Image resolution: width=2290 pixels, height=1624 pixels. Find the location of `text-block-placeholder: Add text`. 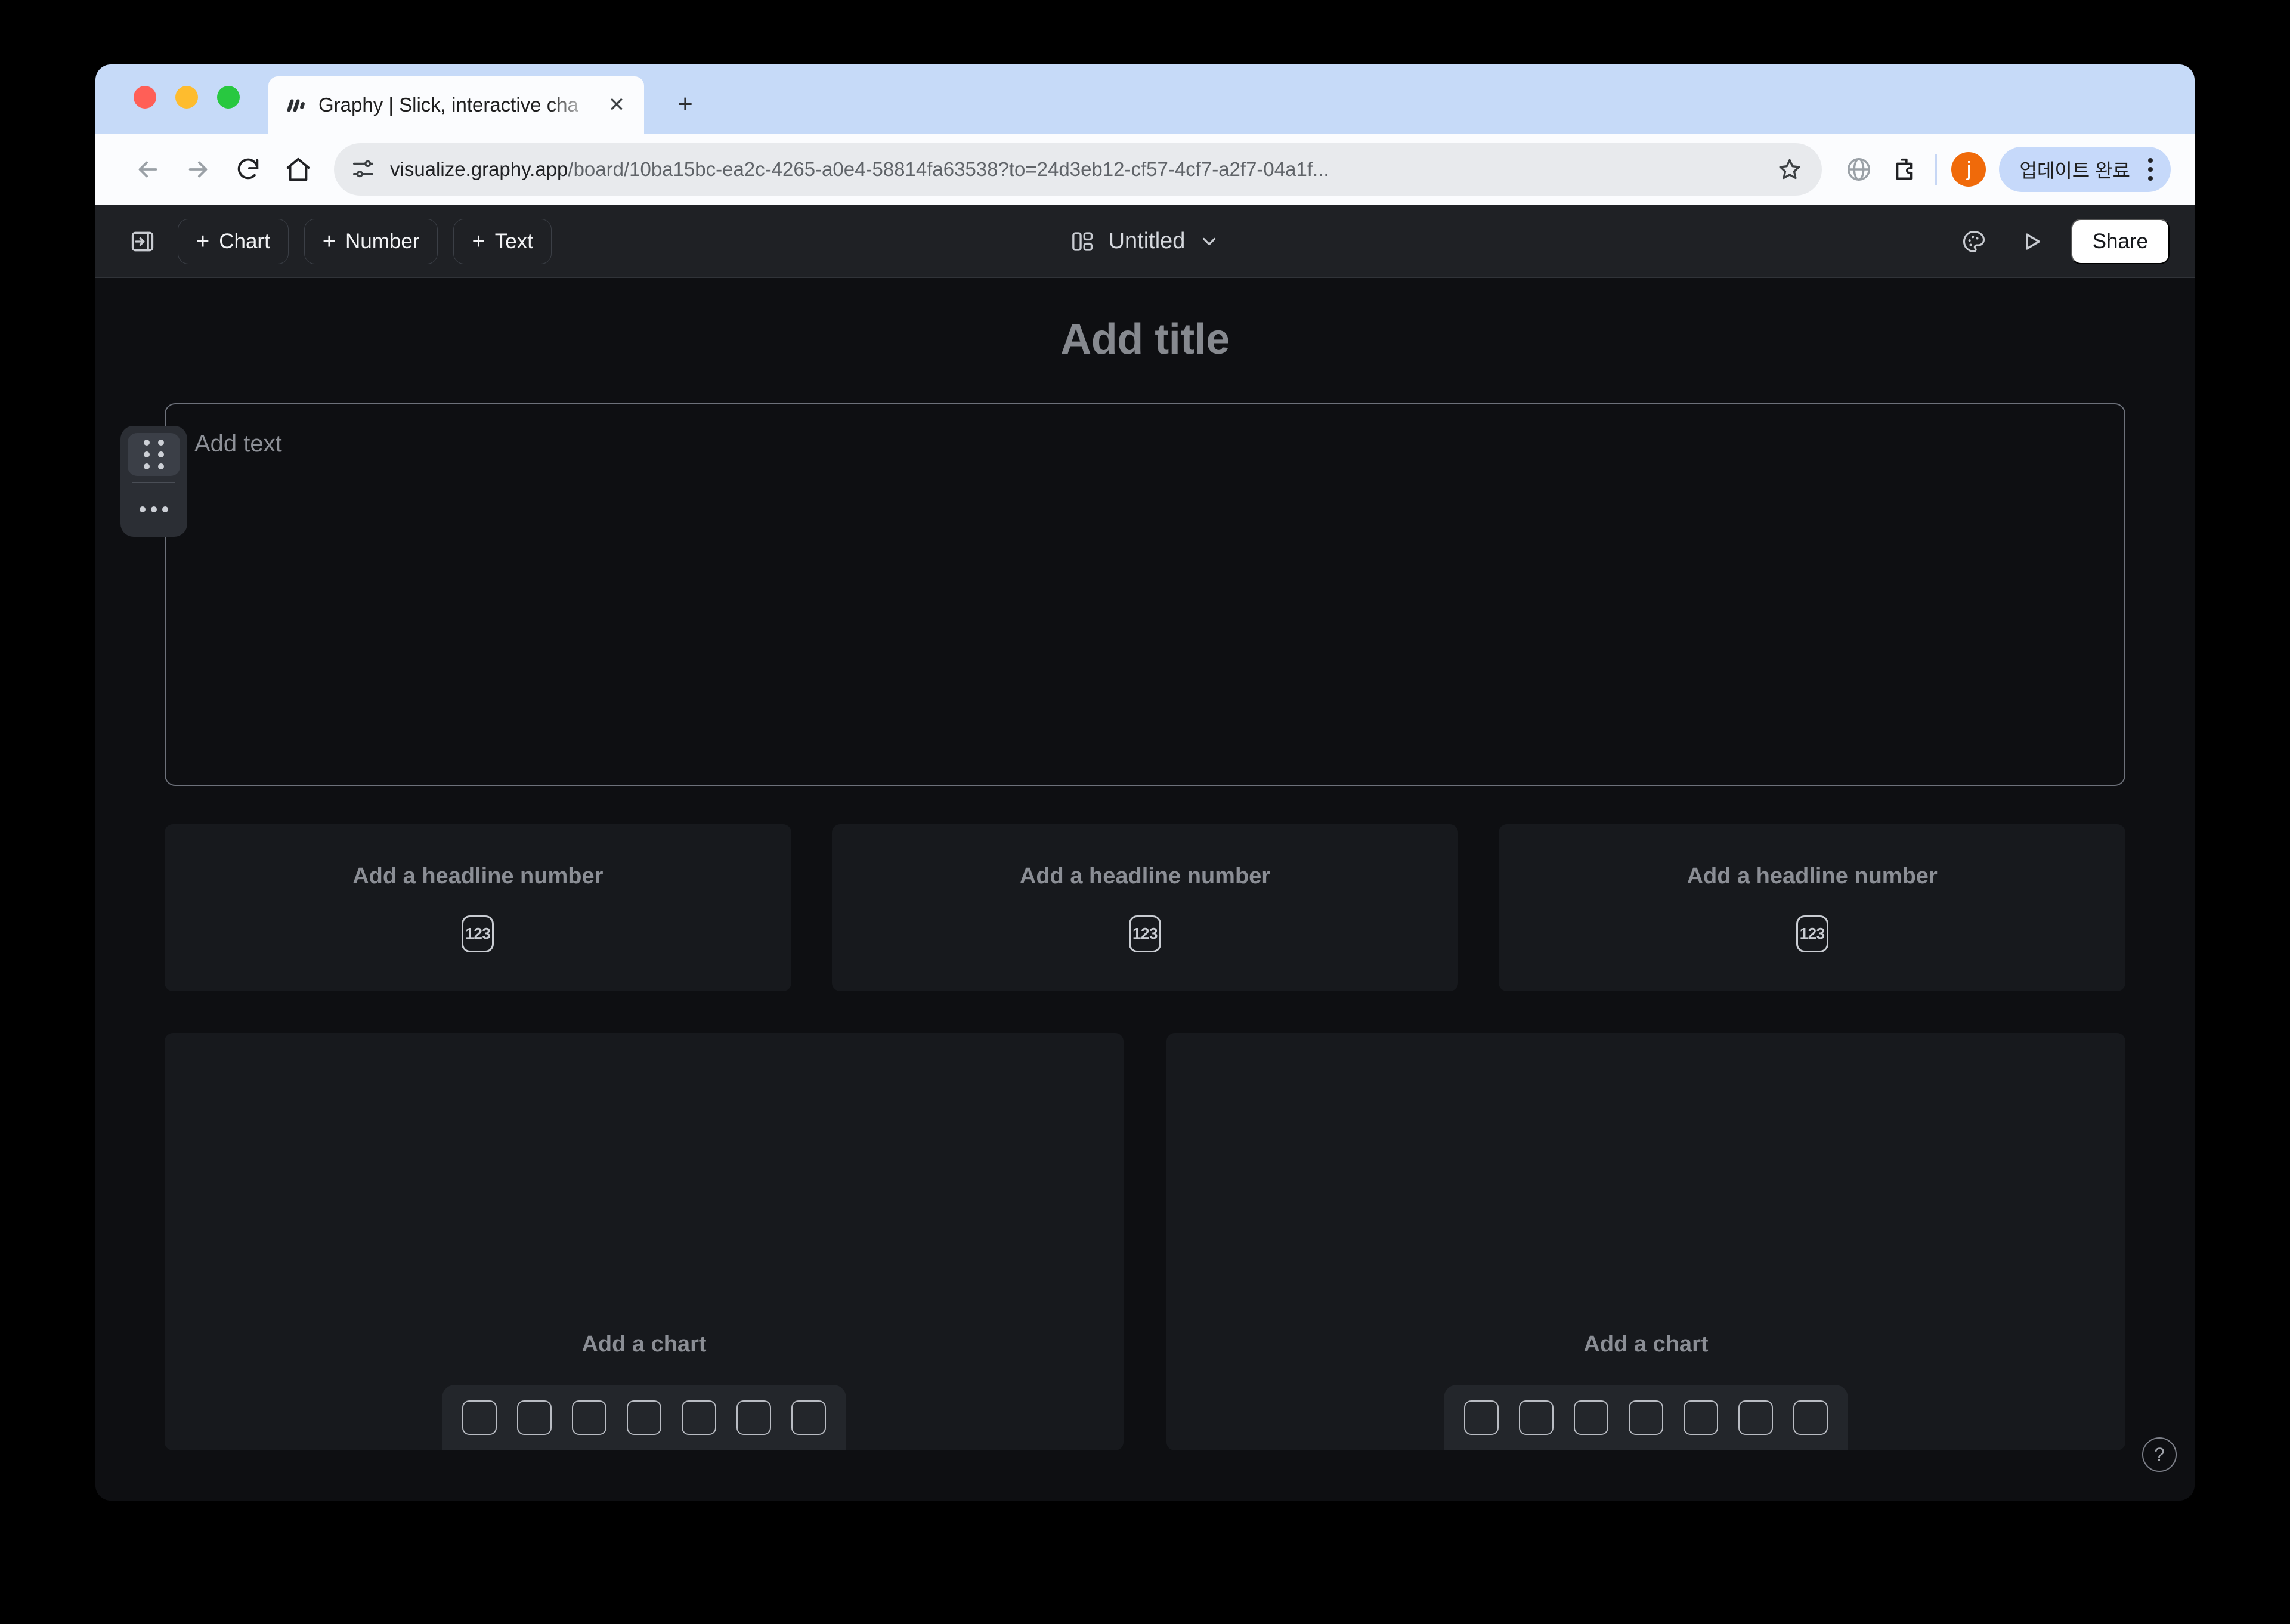

text-block-placeholder: Add text is located at coordinates (238, 444).